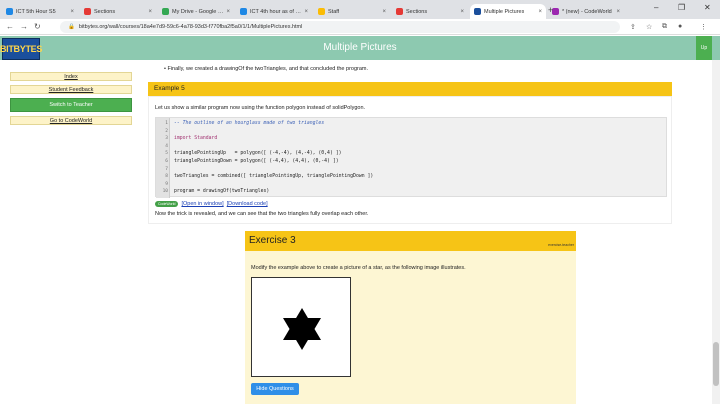 The width and height of the screenshot is (720, 404). I want to click on sidebar-student-feedback-link: Student Feedback, so click(71, 89).